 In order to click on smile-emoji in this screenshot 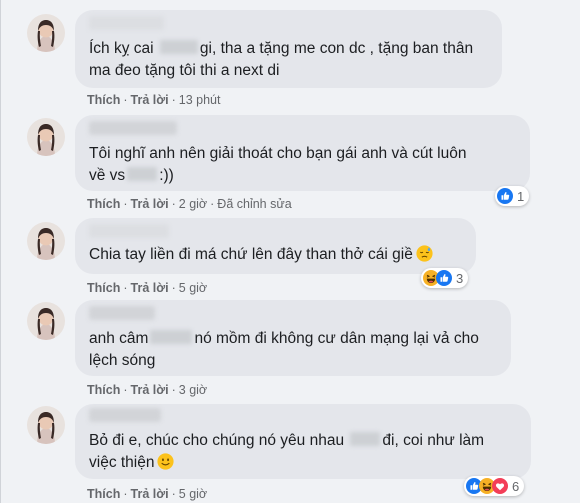, I will do `click(165, 461)`.